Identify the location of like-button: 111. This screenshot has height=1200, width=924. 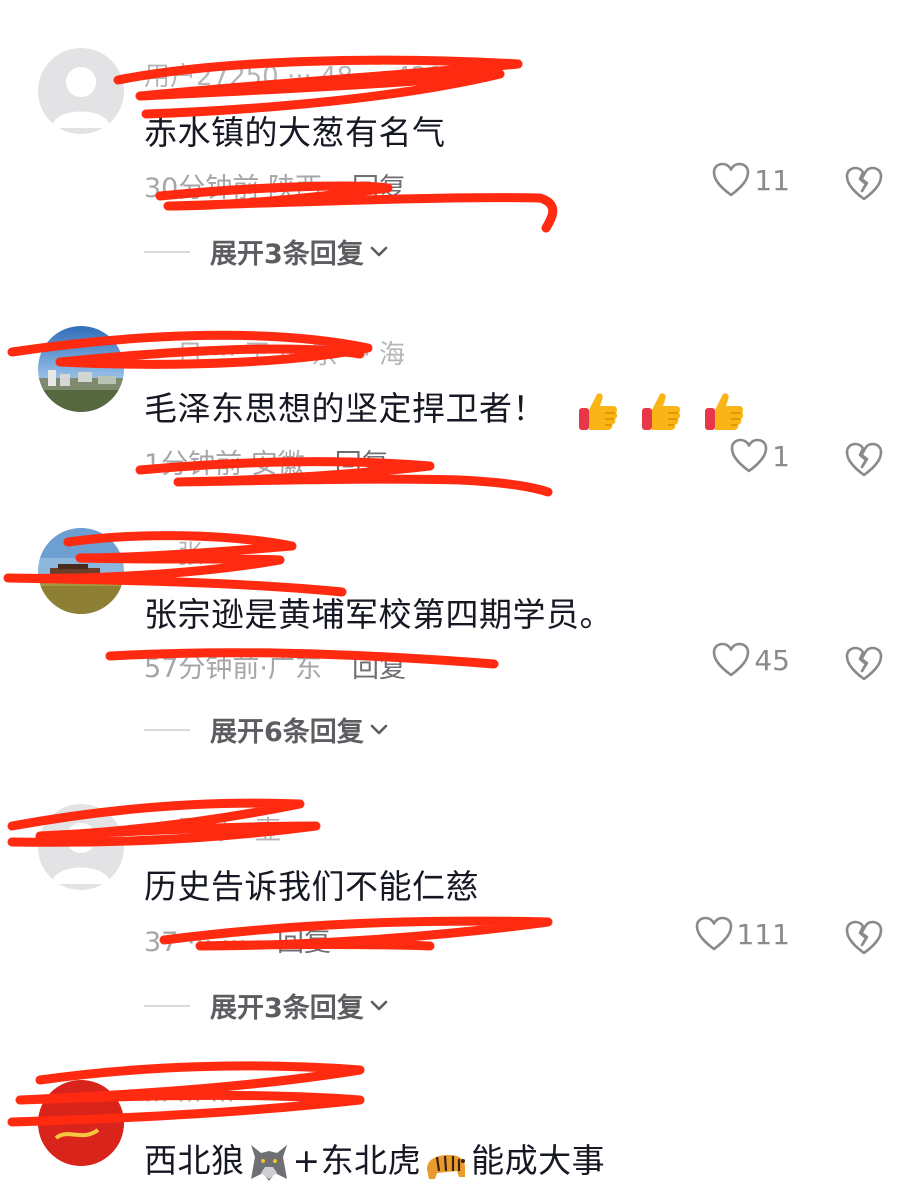
(742, 934).